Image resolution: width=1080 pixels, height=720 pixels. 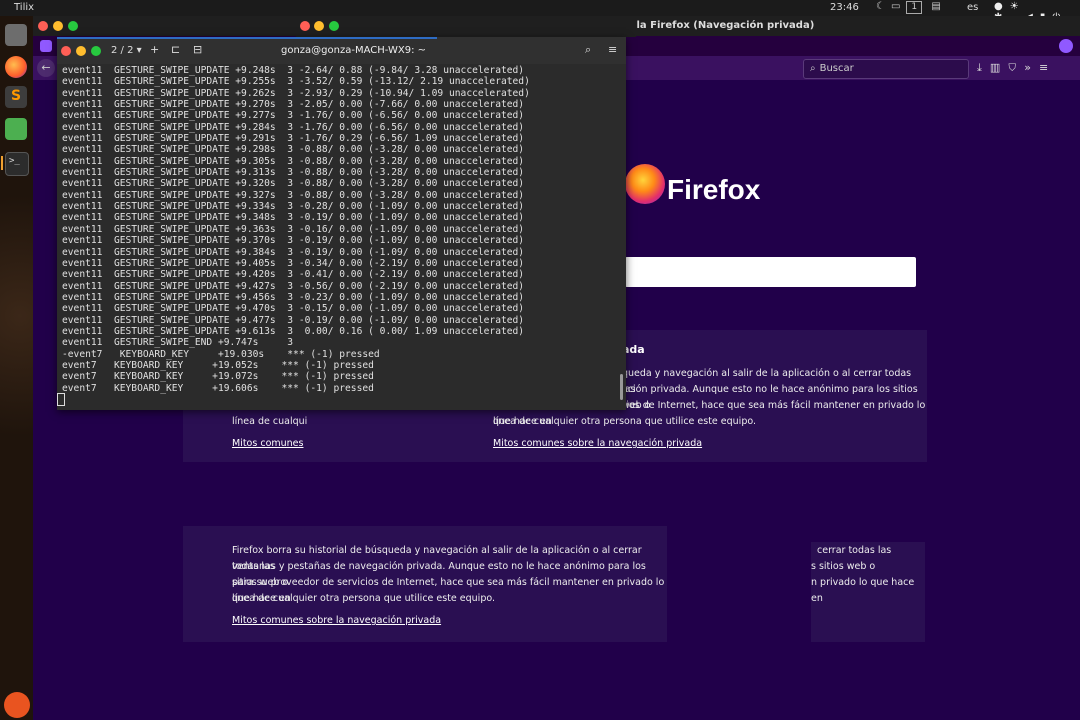 What do you see at coordinates (1031, 67) in the screenshot?
I see `overflow-icon: »` at bounding box center [1031, 67].